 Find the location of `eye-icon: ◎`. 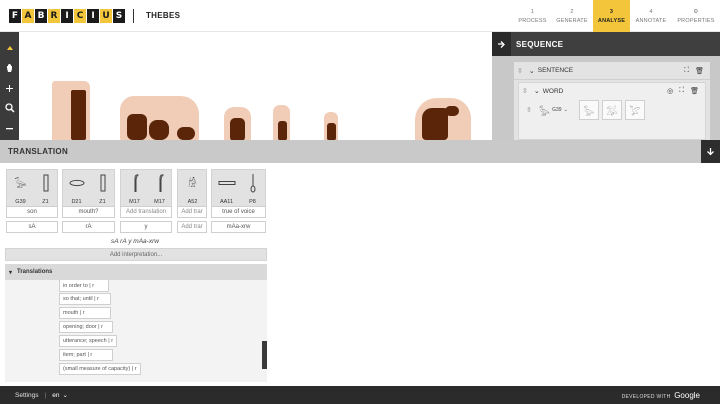

eye-icon: ◎ is located at coordinates (670, 91).